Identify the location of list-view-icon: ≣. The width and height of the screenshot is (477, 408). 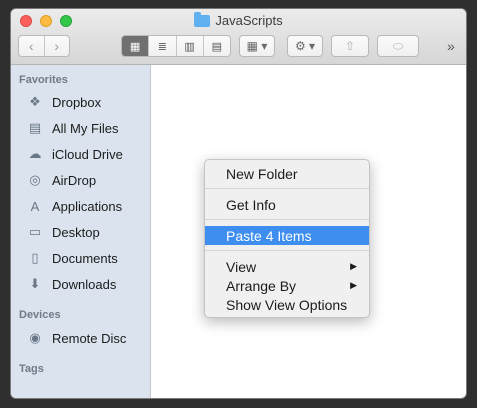
(162, 46).